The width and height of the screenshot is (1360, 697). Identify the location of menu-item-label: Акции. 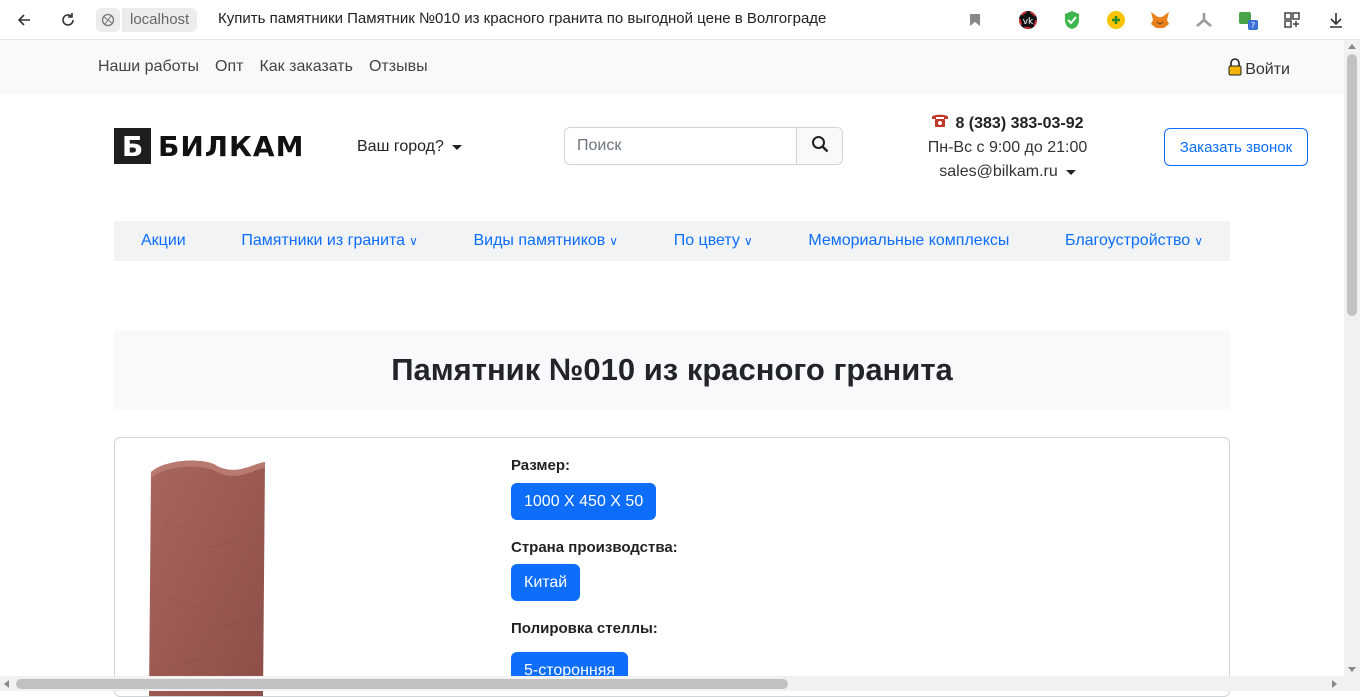
(163, 240).